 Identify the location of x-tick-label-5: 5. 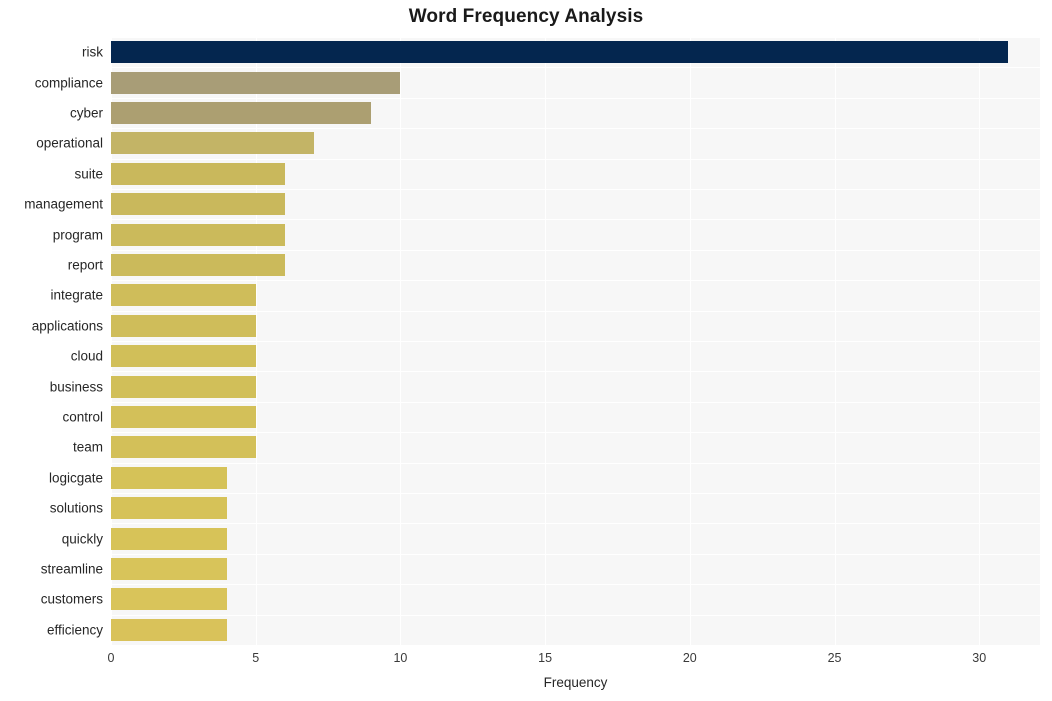
(256, 658).